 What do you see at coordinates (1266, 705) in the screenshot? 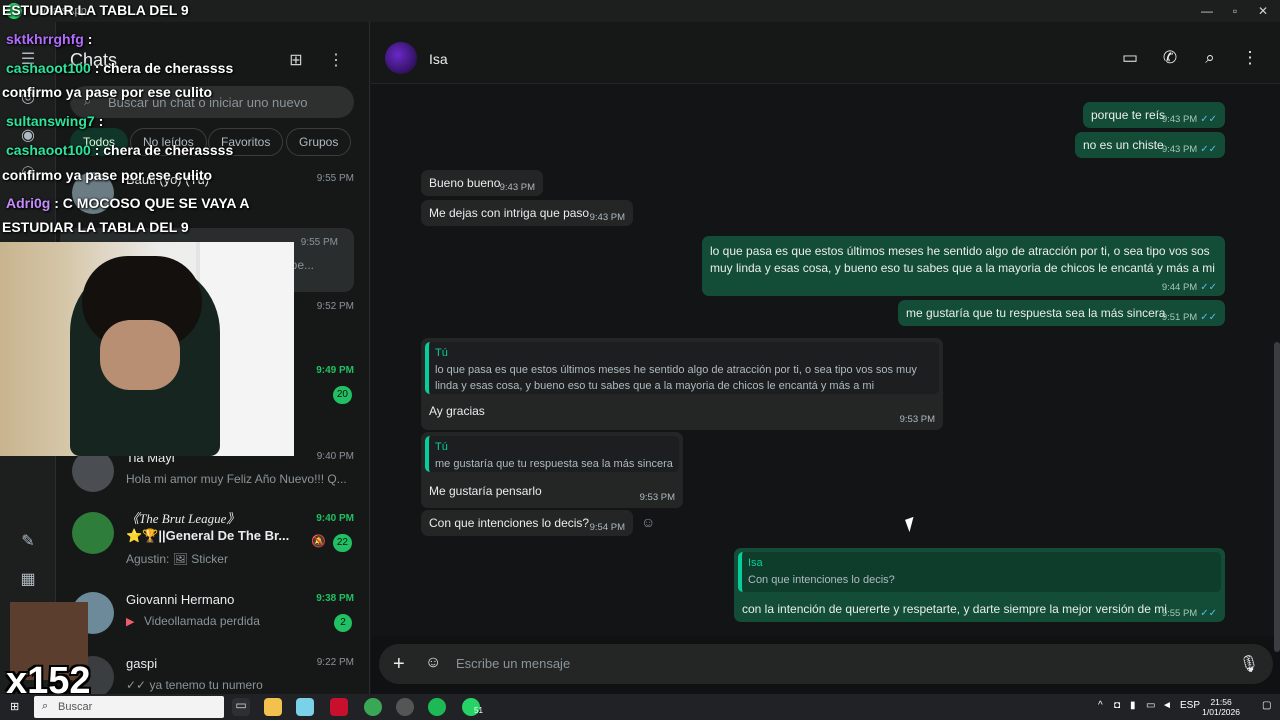
I see `notifications-icon: ▢` at bounding box center [1266, 705].